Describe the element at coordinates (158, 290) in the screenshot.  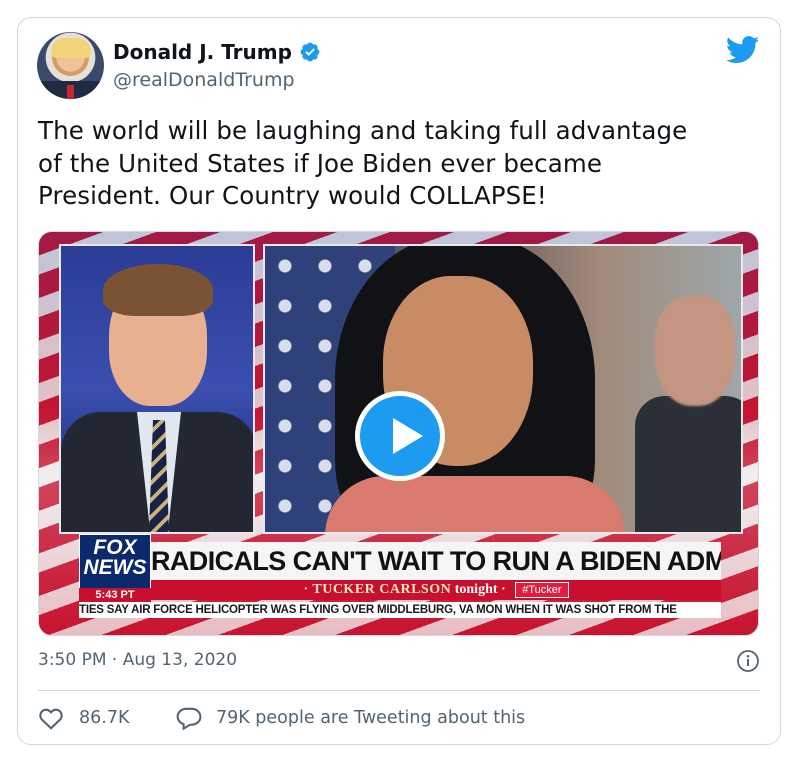
I see `host-hair` at that location.